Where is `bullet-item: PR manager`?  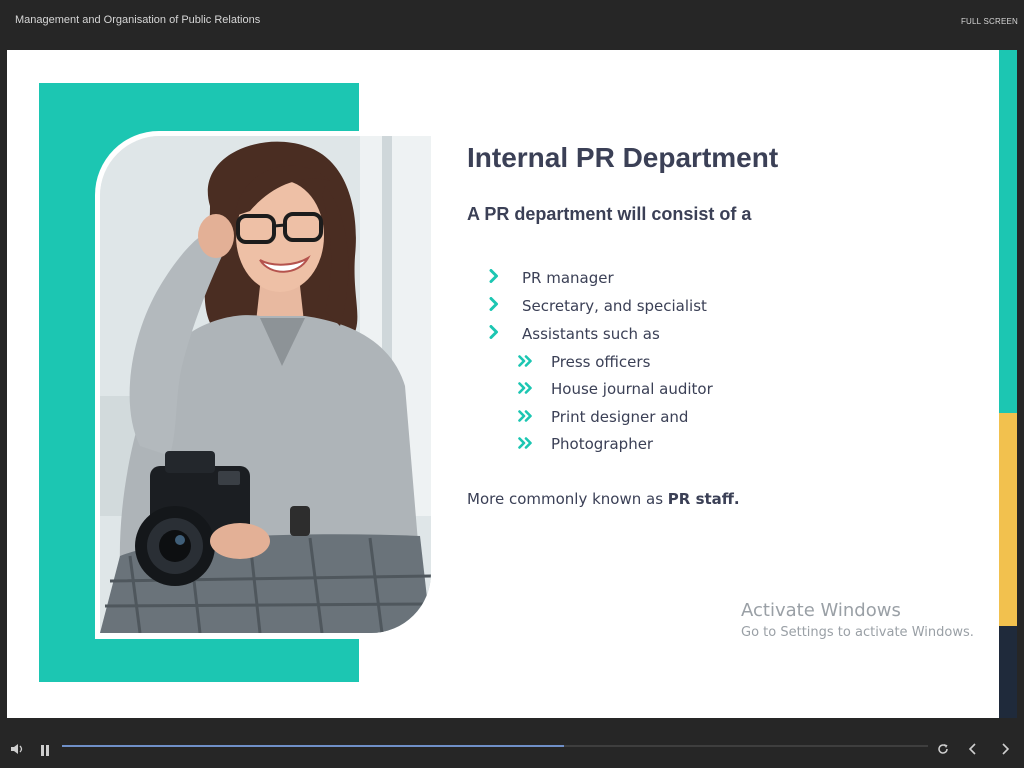 bullet-item: PR manager is located at coordinates (600, 278).